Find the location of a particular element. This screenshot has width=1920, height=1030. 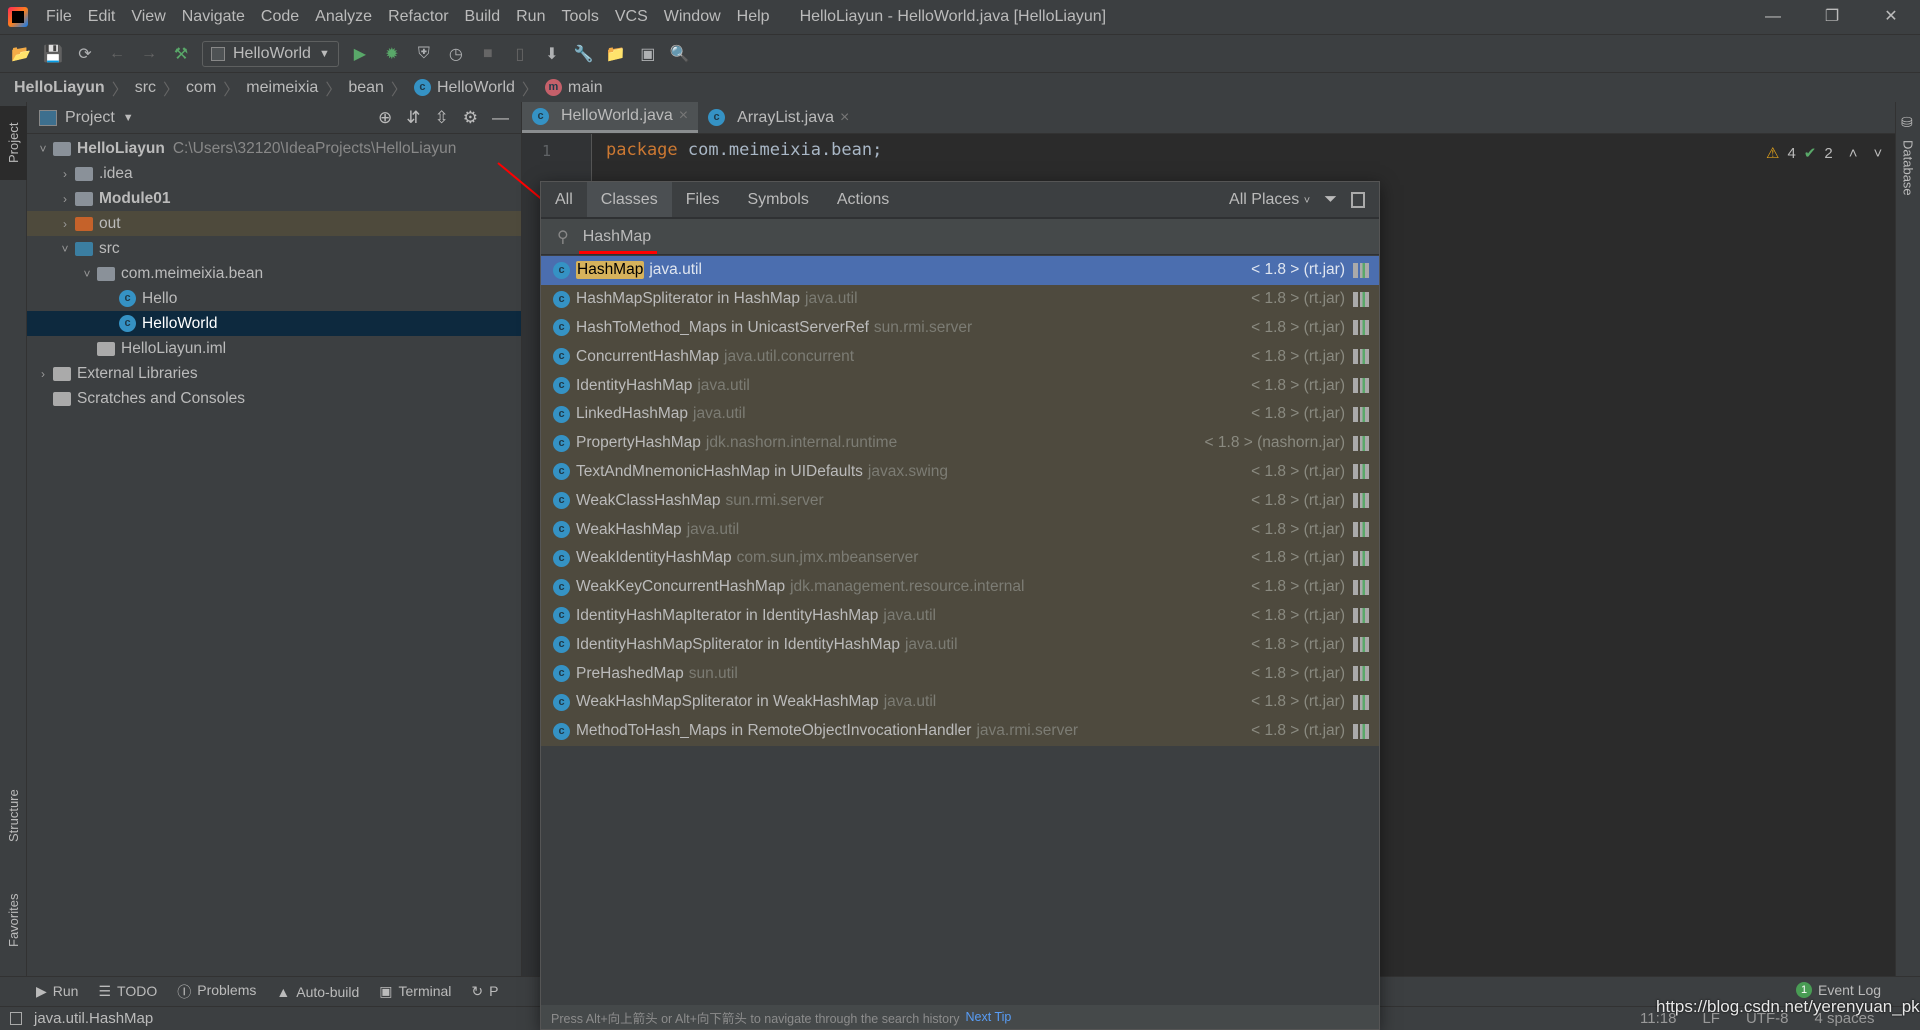

tool-button-todo: ☰ TODO is located at coordinates (127, 991).